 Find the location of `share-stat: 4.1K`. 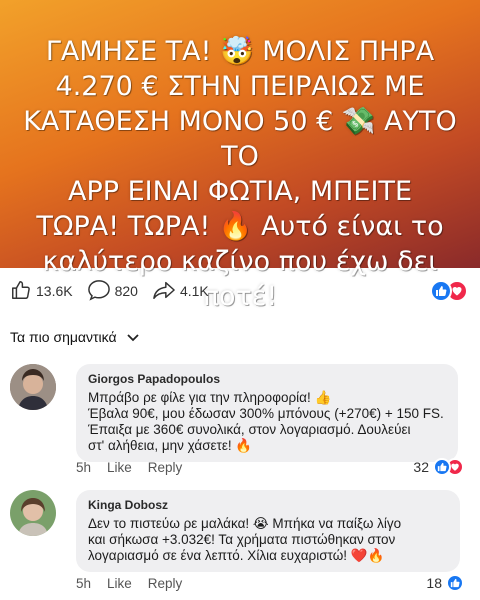

share-stat: 4.1K is located at coordinates (180, 291).